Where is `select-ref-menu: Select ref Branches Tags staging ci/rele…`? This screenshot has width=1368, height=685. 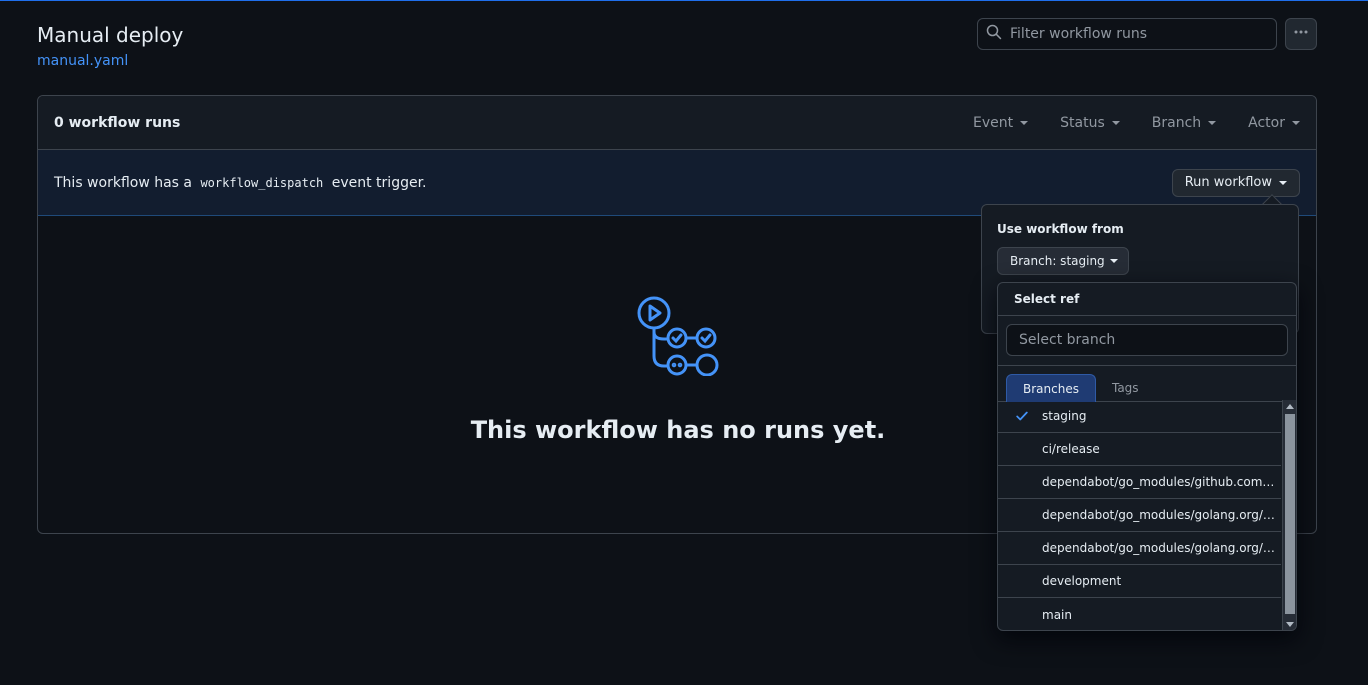
select-ref-menu: Select ref Branches Tags staging ci/rele… is located at coordinates (1147, 456).